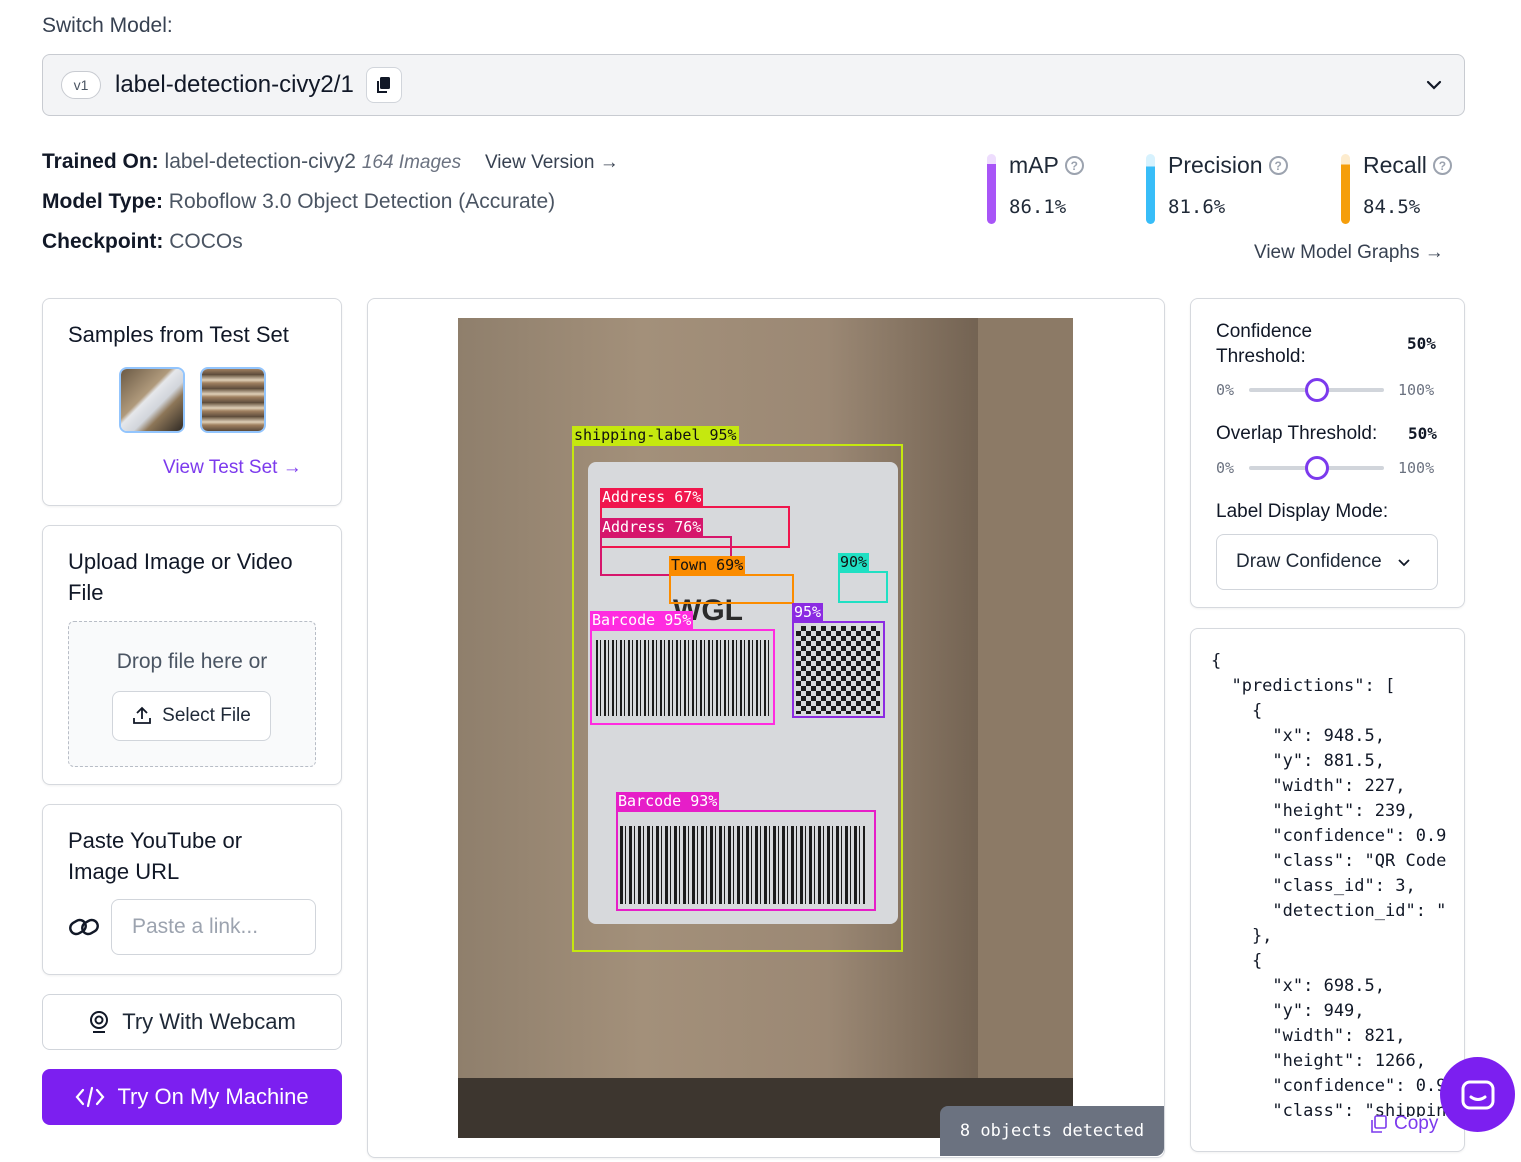 The height and width of the screenshot is (1162, 1521). I want to click on view-version-link: View Version →, so click(552, 162).